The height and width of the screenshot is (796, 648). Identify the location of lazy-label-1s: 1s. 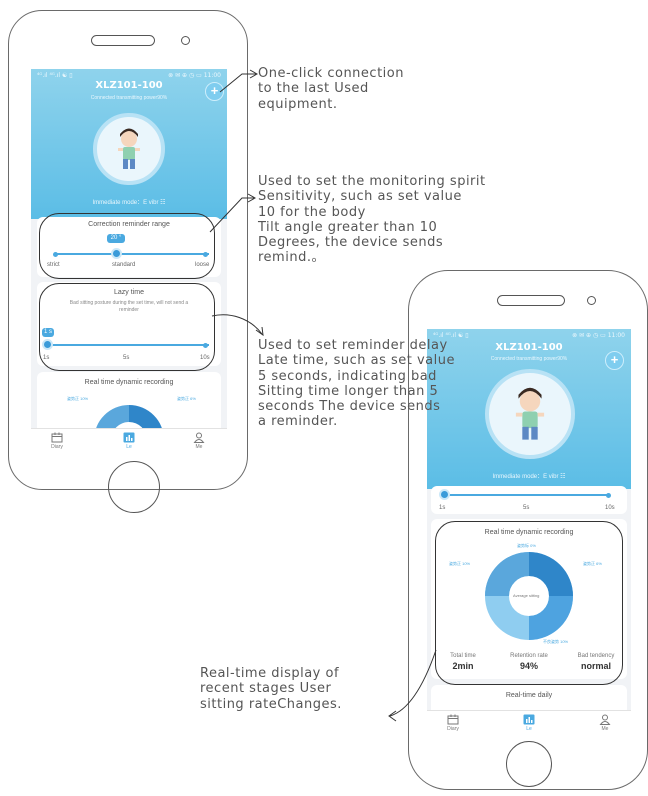
(442, 508).